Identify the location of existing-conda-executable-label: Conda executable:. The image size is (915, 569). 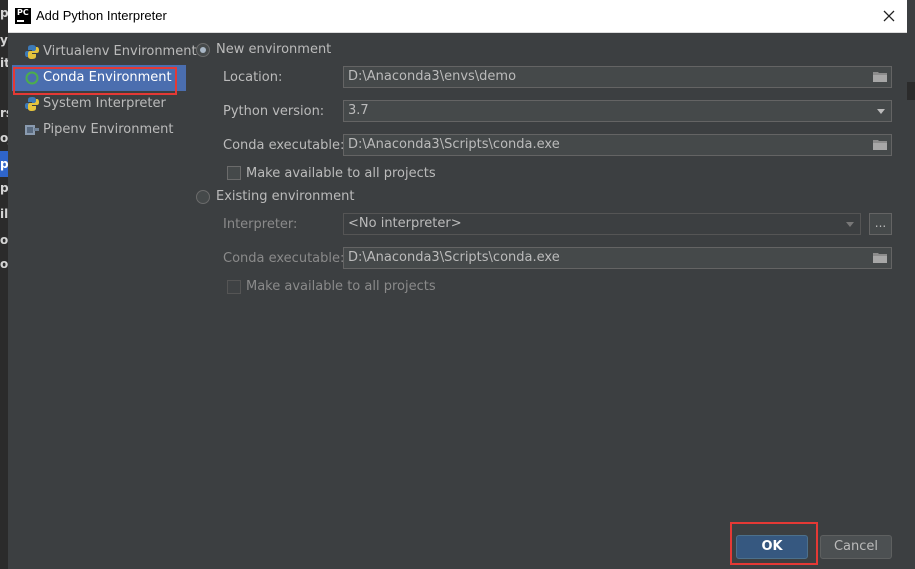
(284, 258).